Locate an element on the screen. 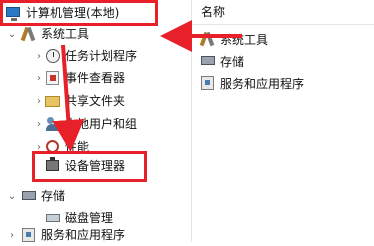 The image size is (374, 246). tree-item-system-tools: 系统工具 is located at coordinates (55, 34).